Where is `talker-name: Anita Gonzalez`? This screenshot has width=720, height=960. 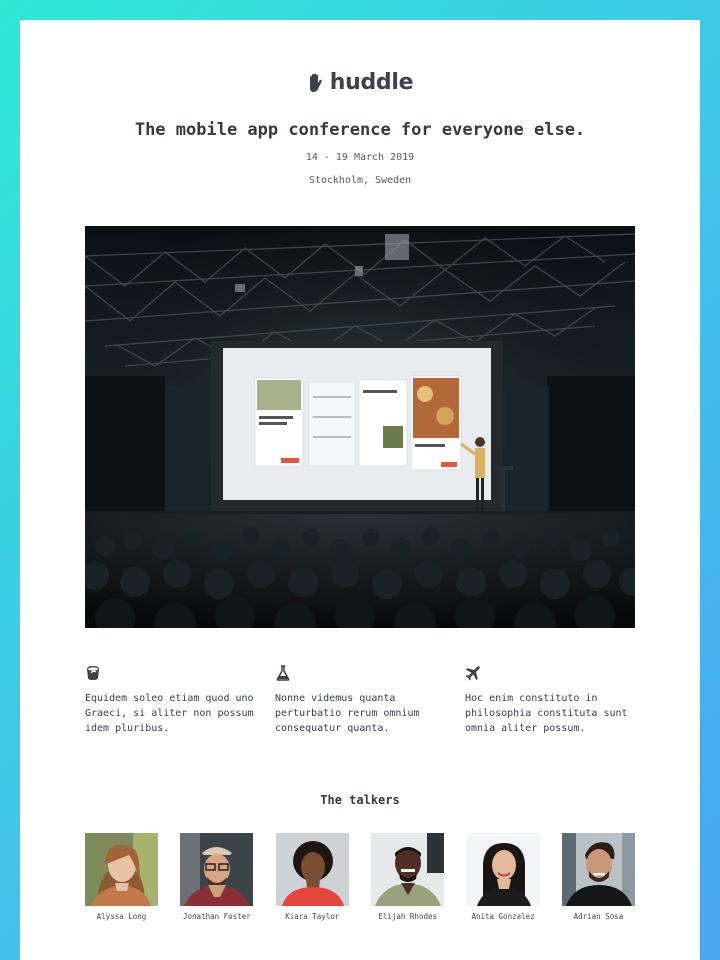 talker-name: Anita Gonzalez is located at coordinates (503, 916).